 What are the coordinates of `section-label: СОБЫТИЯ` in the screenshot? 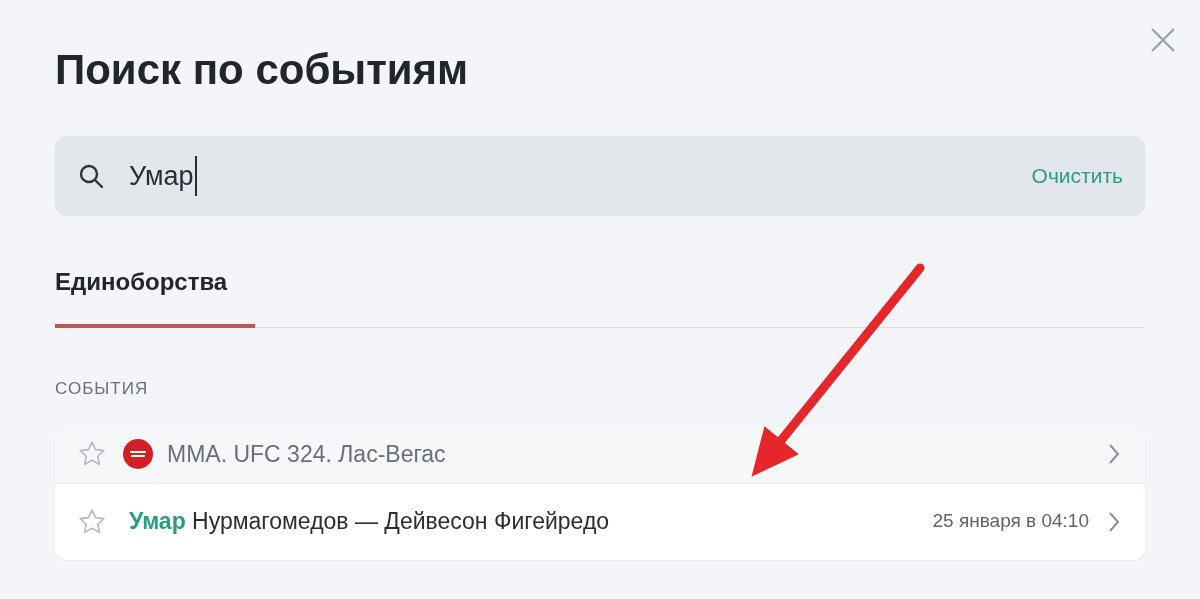 It's located at (102, 389).